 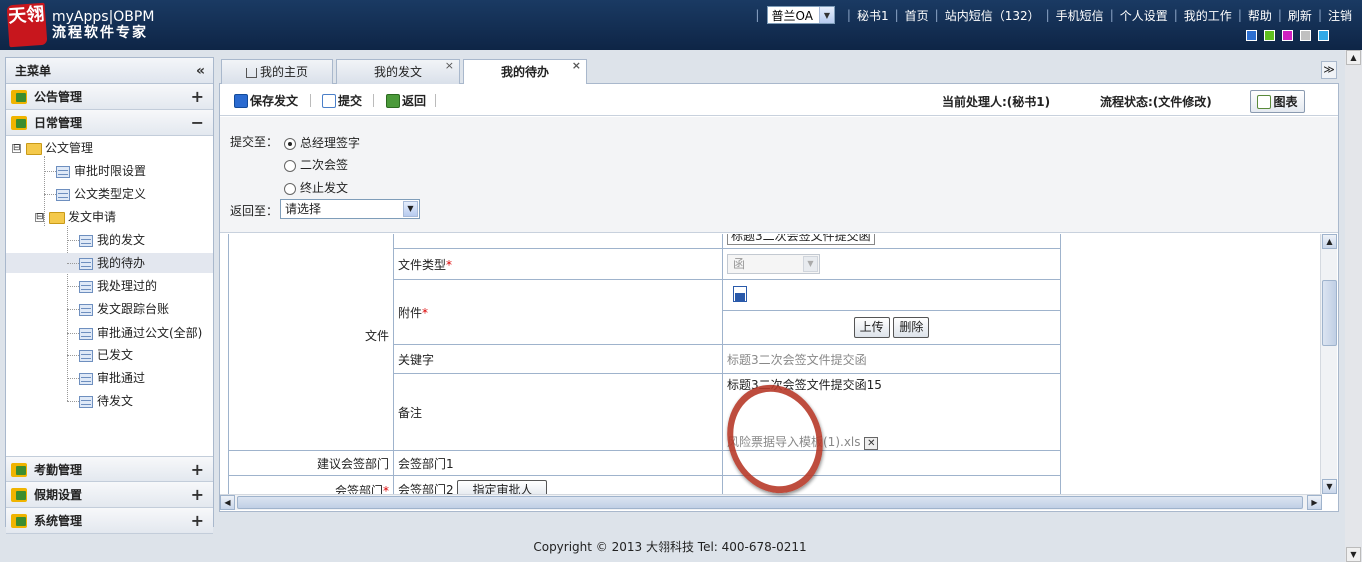 I want to click on scroll-right-icon: ▶, so click(x=1314, y=502).